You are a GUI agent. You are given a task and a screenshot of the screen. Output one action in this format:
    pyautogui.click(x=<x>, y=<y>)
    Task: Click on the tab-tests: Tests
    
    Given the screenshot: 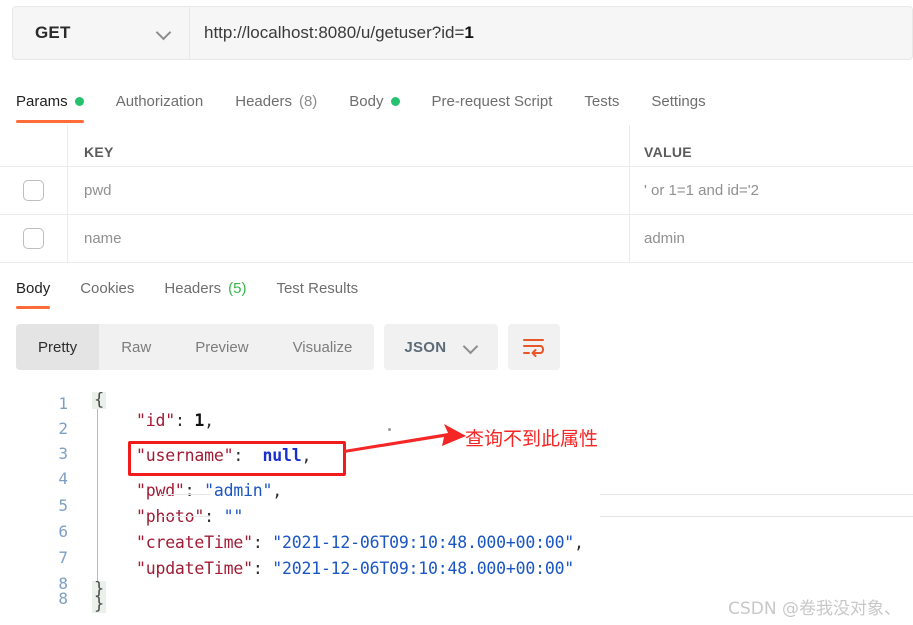 What is the action you would take?
    pyautogui.click(x=601, y=101)
    